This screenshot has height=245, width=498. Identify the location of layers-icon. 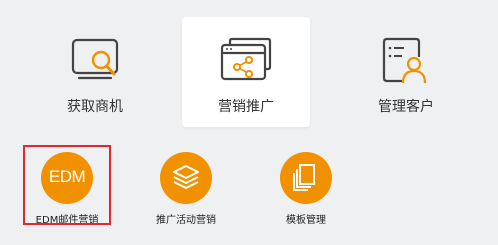
(186, 177).